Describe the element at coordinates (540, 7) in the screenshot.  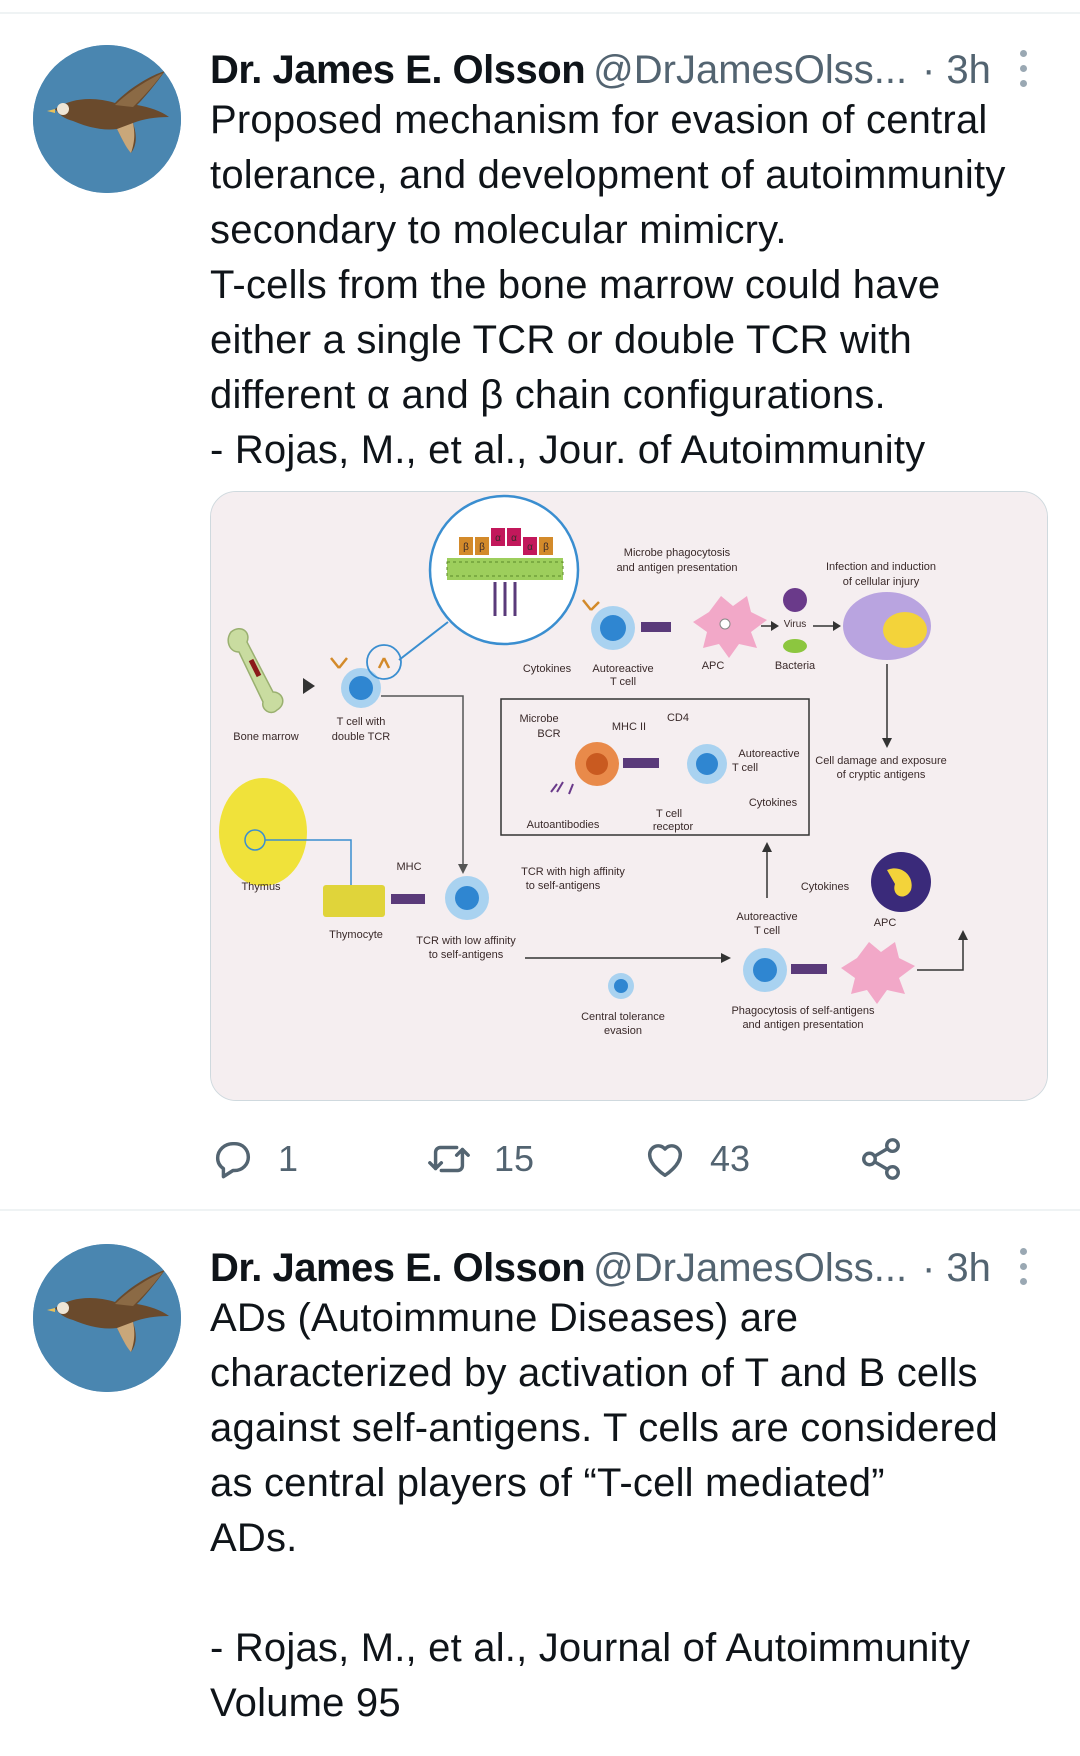
I see `top-divider` at that location.